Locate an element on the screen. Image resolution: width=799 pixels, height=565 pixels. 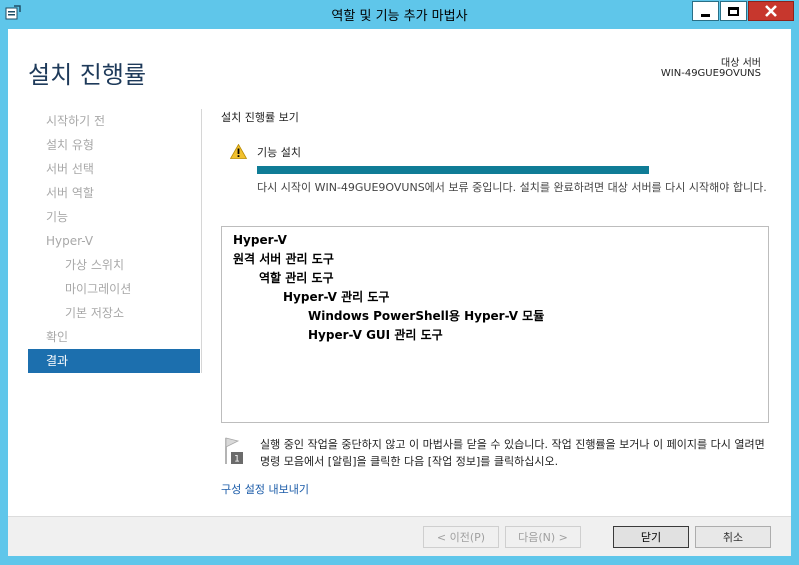
previous-button: < 이전(P) is located at coordinates (461, 537).